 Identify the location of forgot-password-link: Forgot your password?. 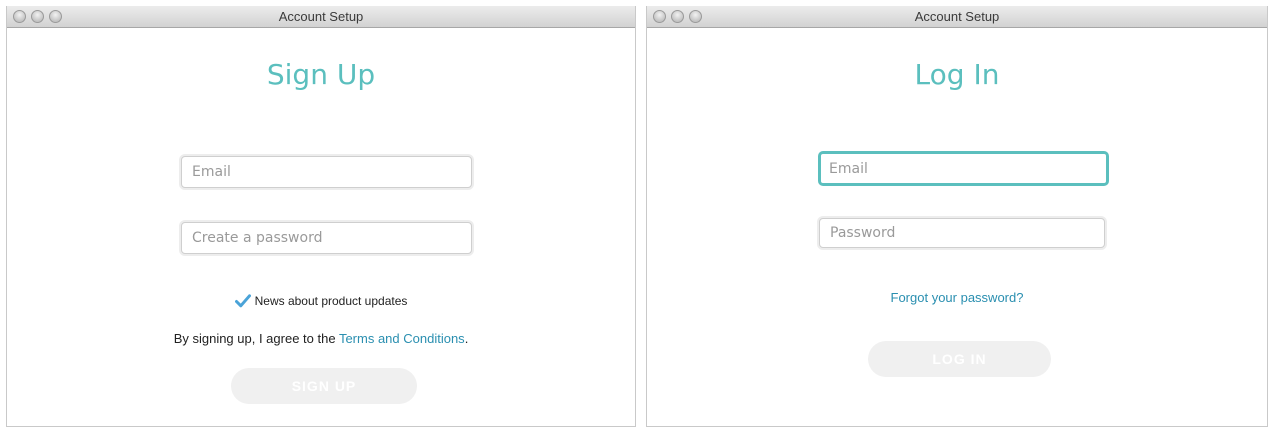
(957, 297).